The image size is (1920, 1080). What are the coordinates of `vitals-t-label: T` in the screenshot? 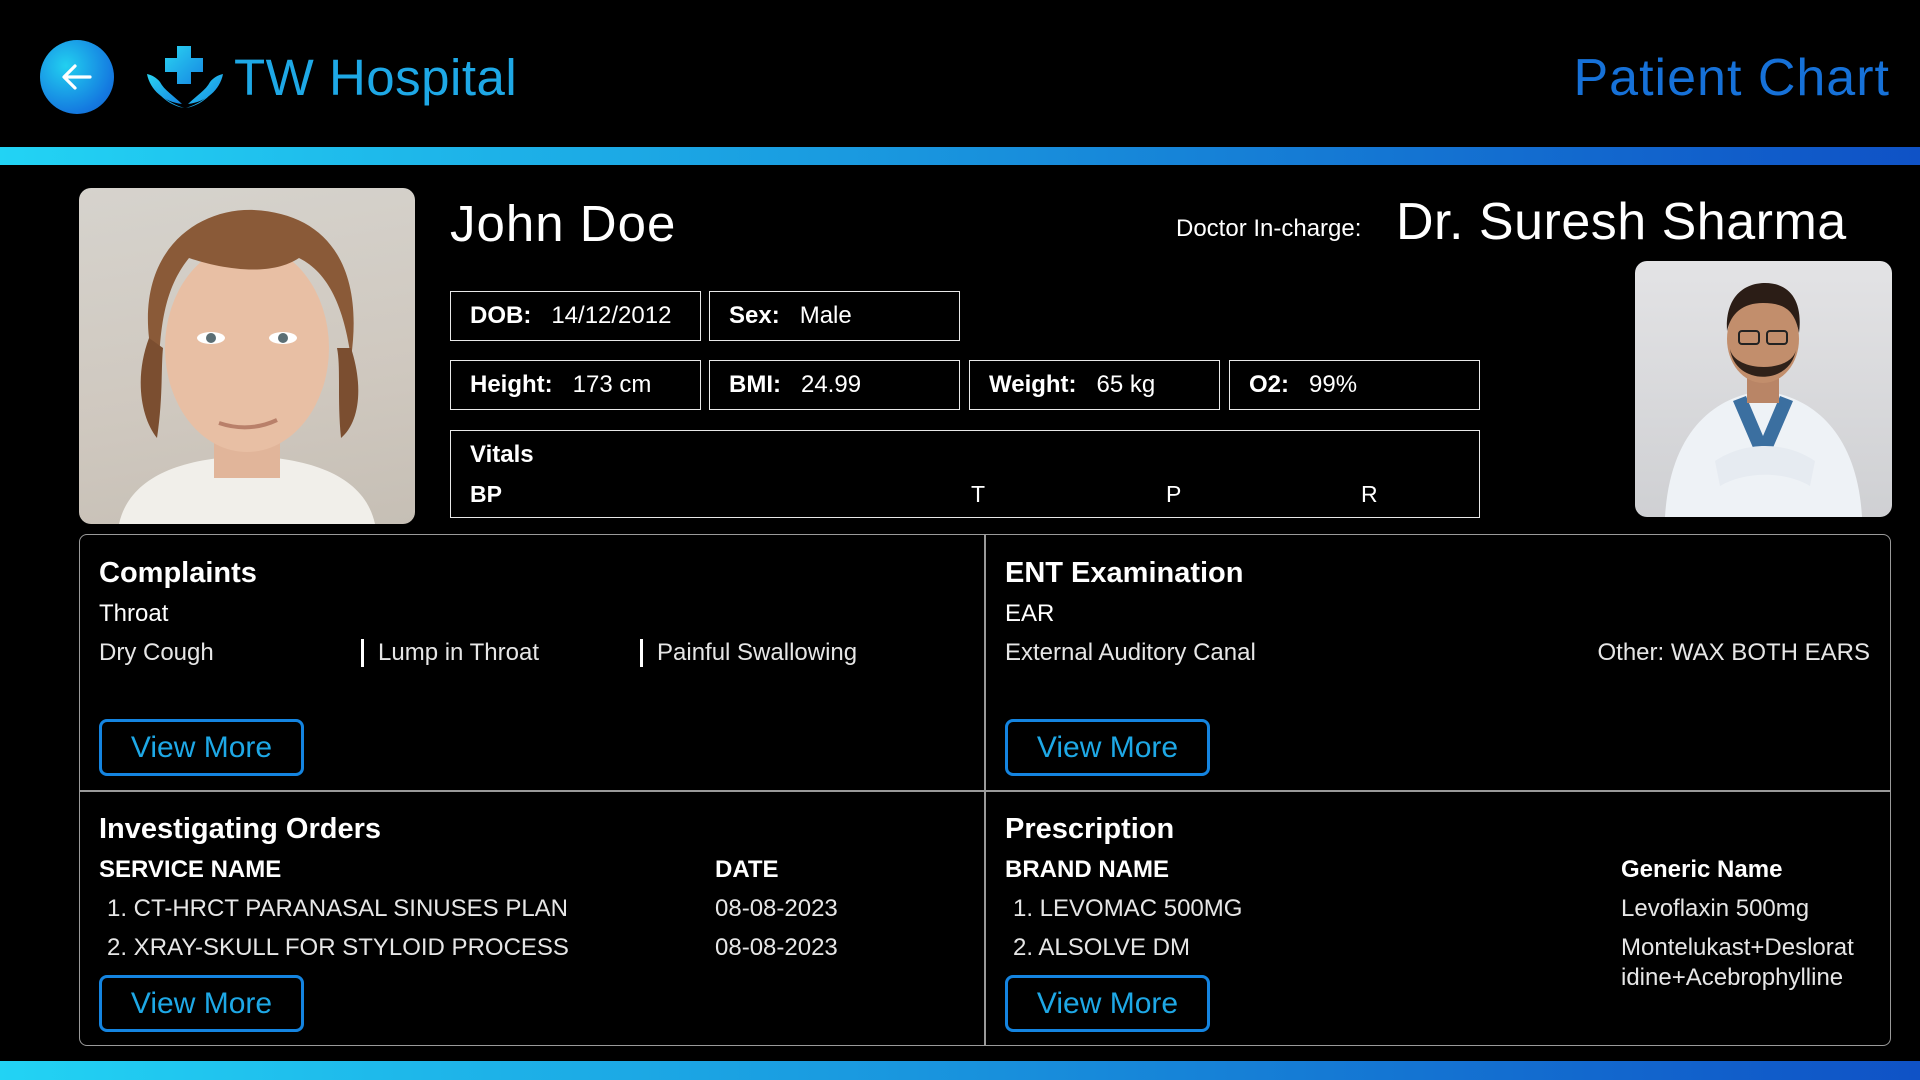 It's located at (978, 494).